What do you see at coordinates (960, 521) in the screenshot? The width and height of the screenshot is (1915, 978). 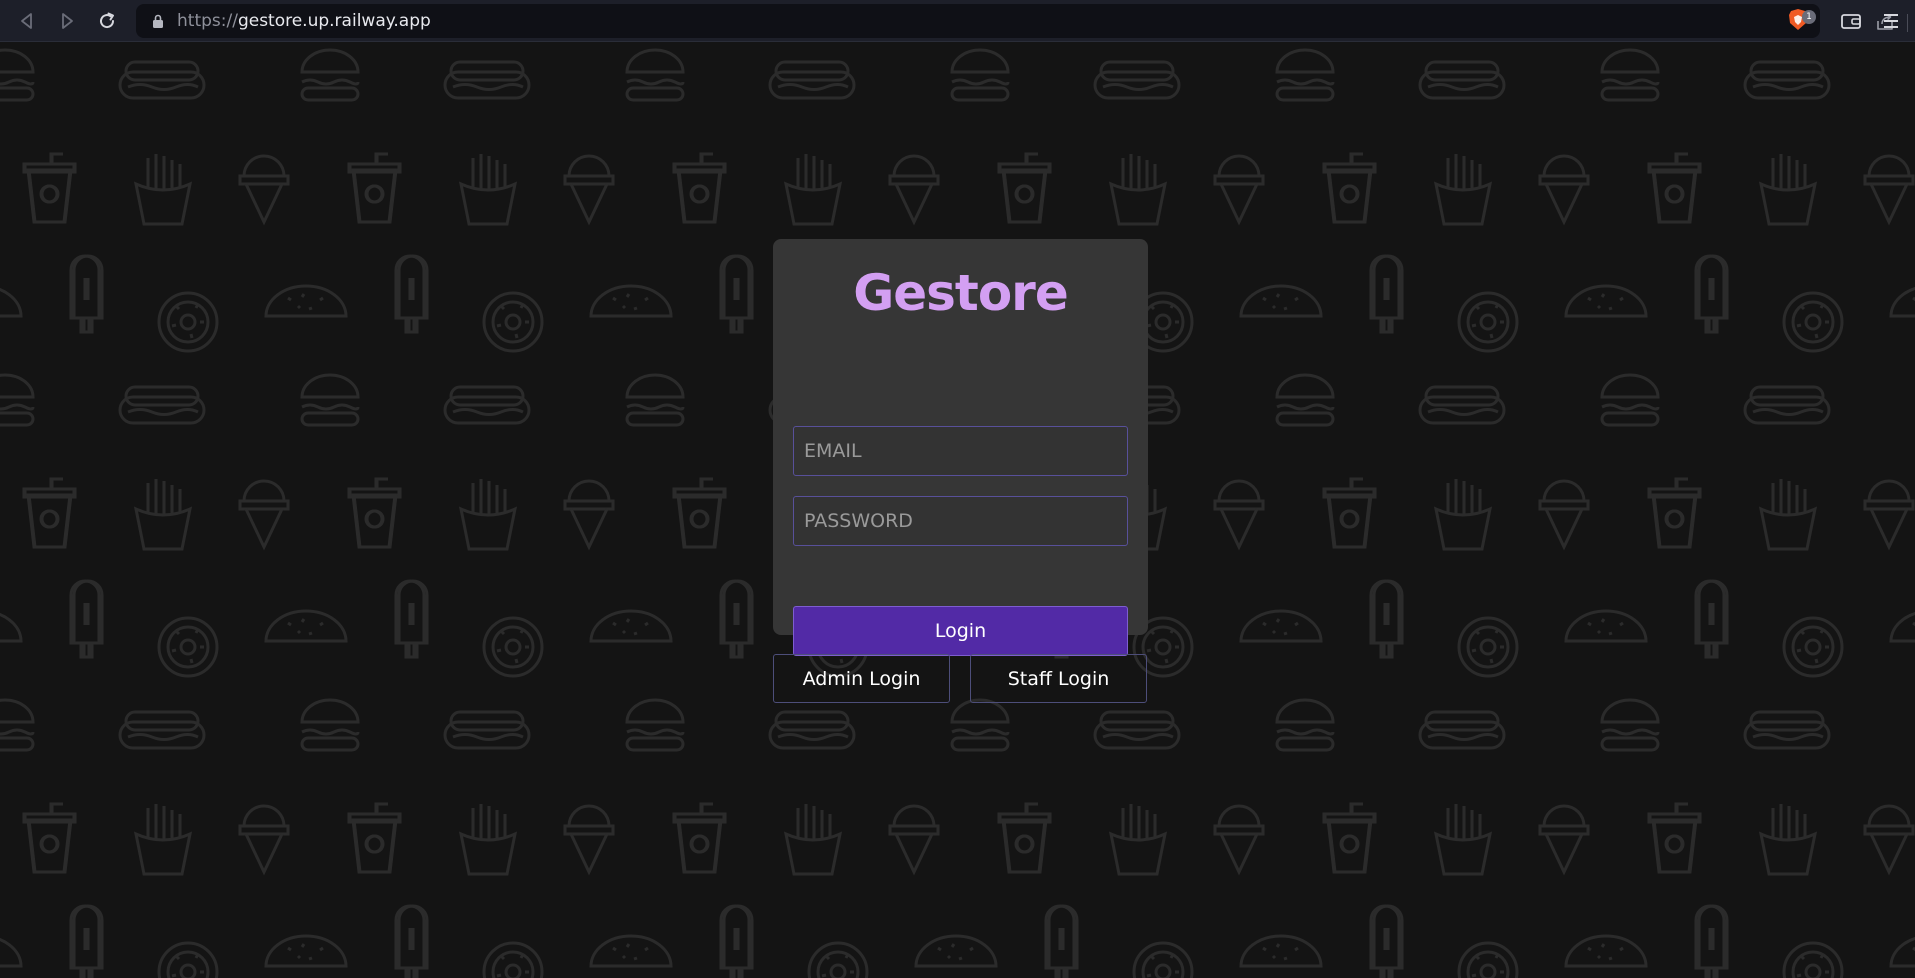 I see `password-field` at bounding box center [960, 521].